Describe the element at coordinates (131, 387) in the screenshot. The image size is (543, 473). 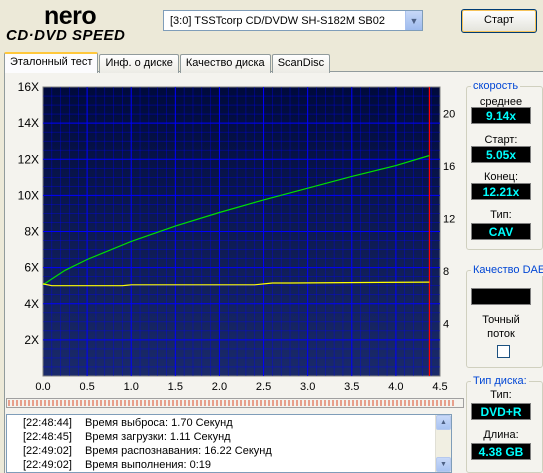
I see `x-tick-label: 1.0` at that location.